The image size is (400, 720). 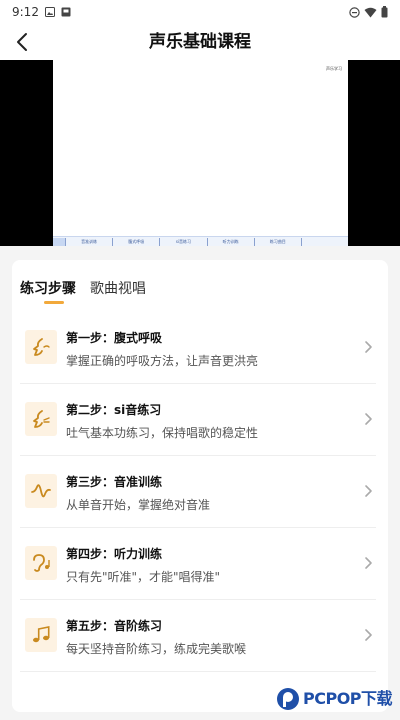 What do you see at coordinates (114, 482) in the screenshot?
I see `step-title: 第三步：音准训练` at bounding box center [114, 482].